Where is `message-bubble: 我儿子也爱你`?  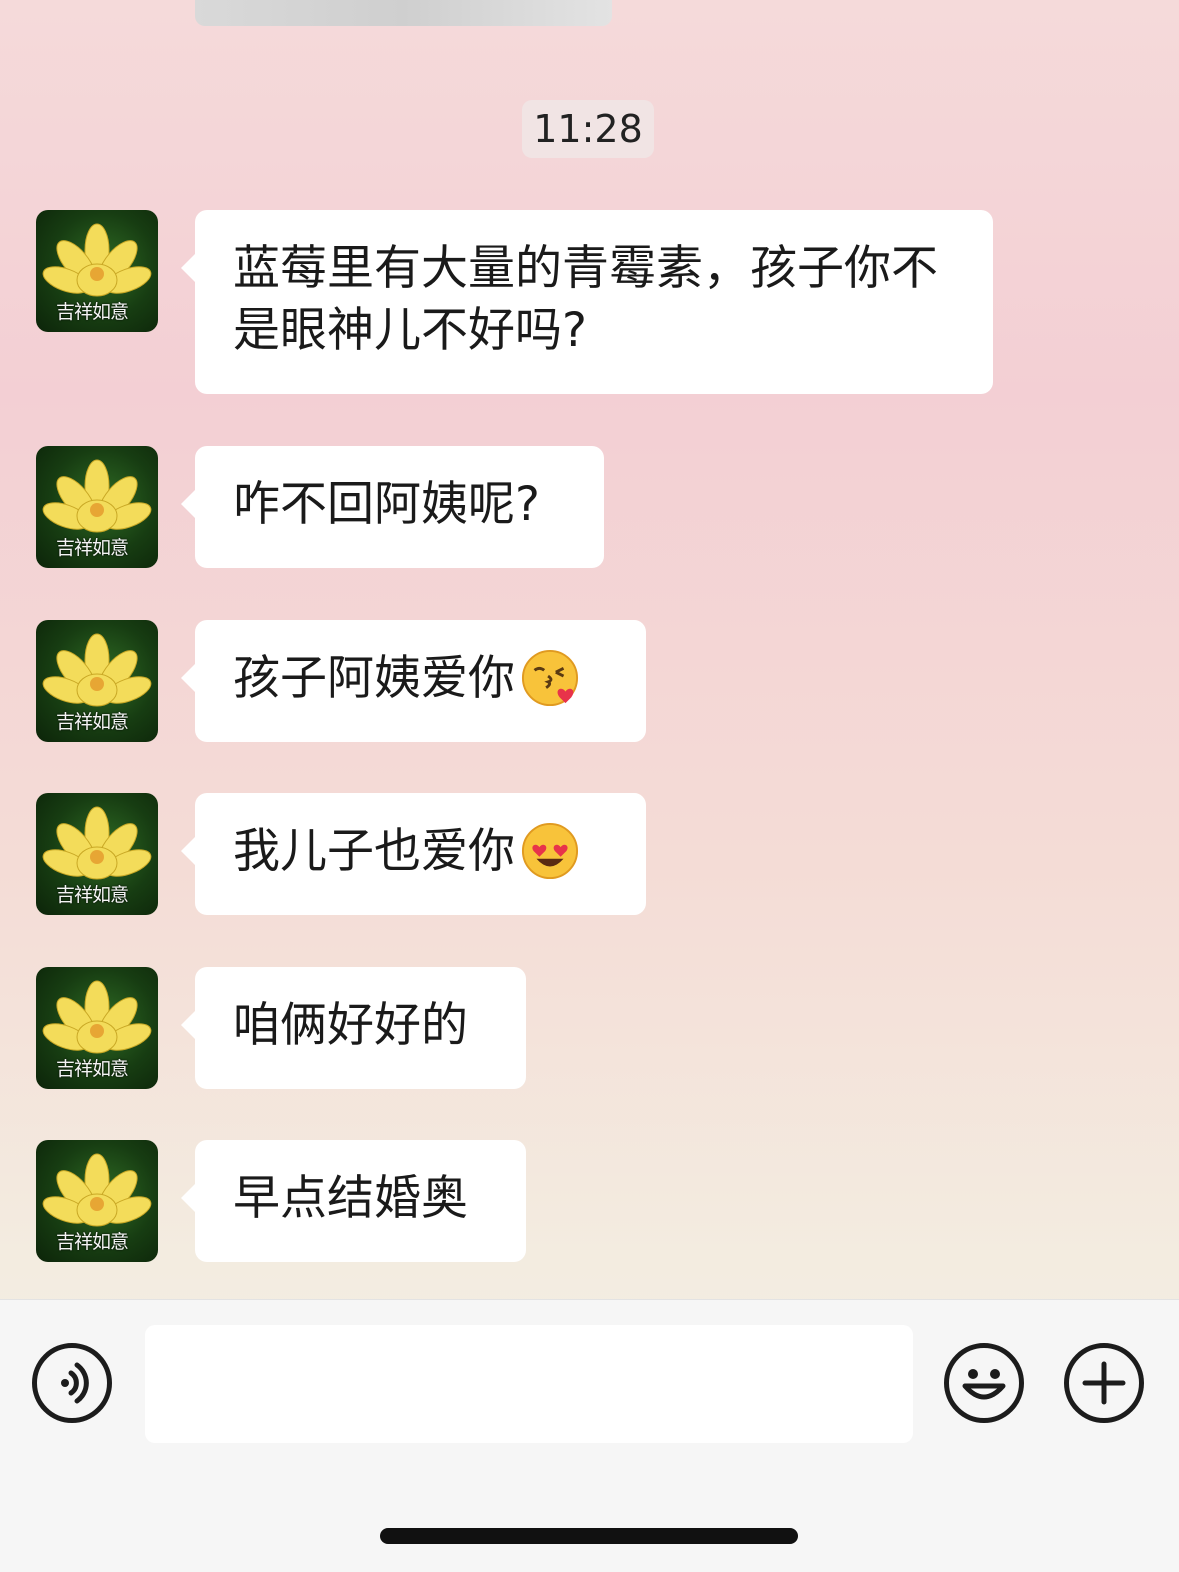
message-bubble: 我儿子也爱你 is located at coordinates (413, 854).